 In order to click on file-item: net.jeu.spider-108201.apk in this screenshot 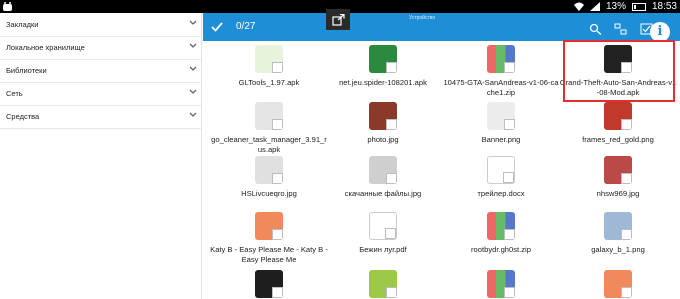, I will do `click(383, 66)`.